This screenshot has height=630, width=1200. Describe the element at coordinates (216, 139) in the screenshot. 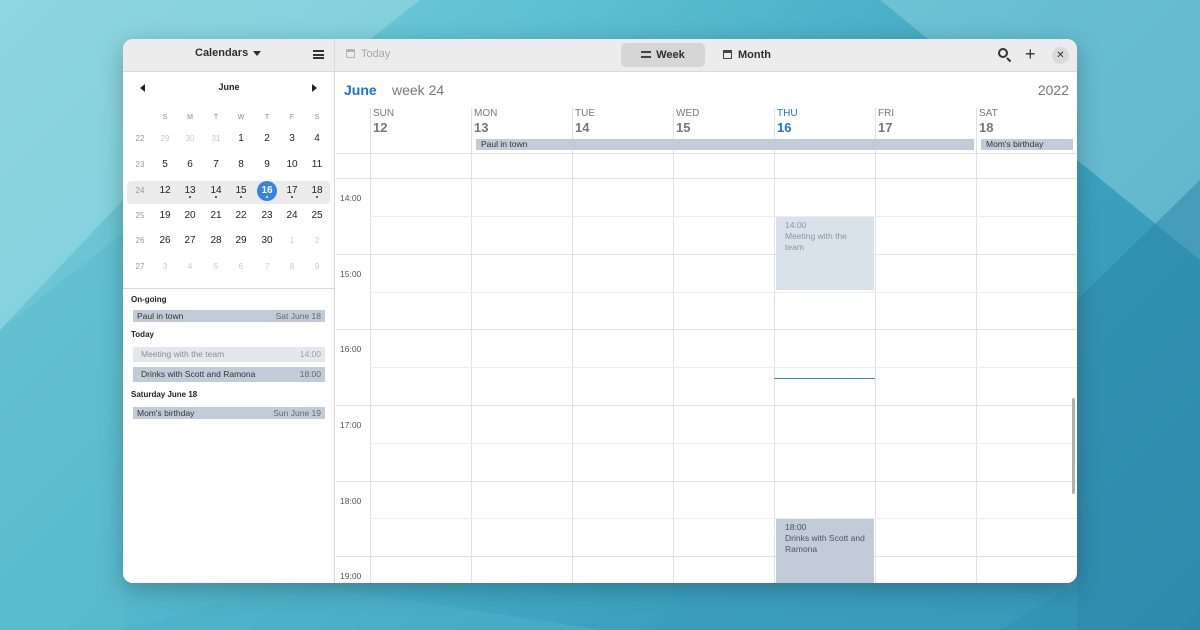

I see `day-cell: 31` at that location.